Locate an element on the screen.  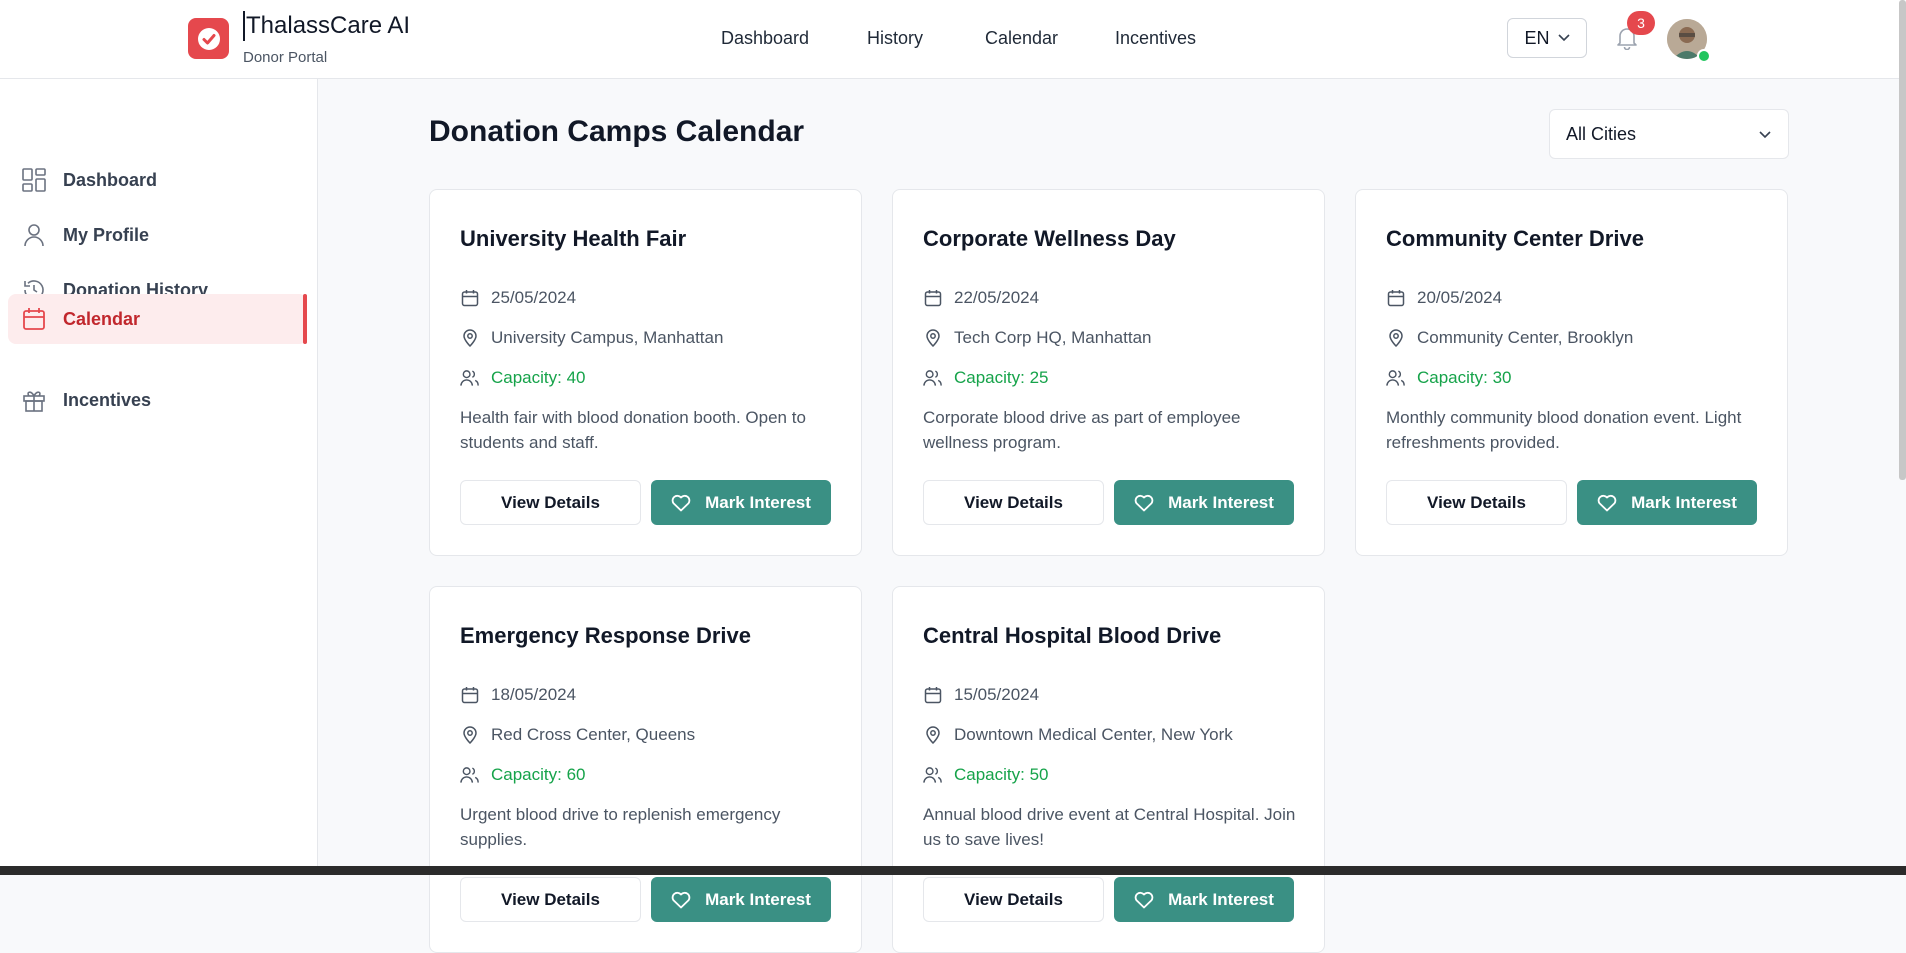
camp-title: Emergency Response Drive is located at coordinates (606, 635).